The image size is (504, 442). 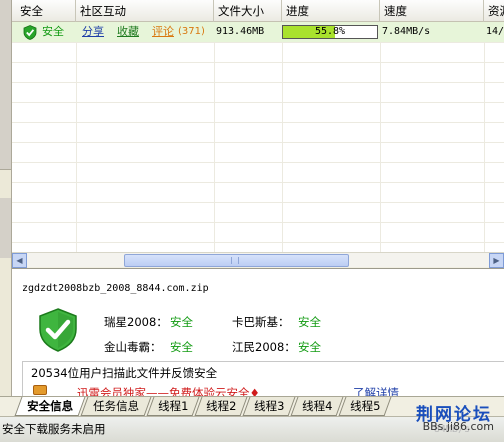 What do you see at coordinates (240, 31) in the screenshot?
I see `file-size: 913.46MB` at bounding box center [240, 31].